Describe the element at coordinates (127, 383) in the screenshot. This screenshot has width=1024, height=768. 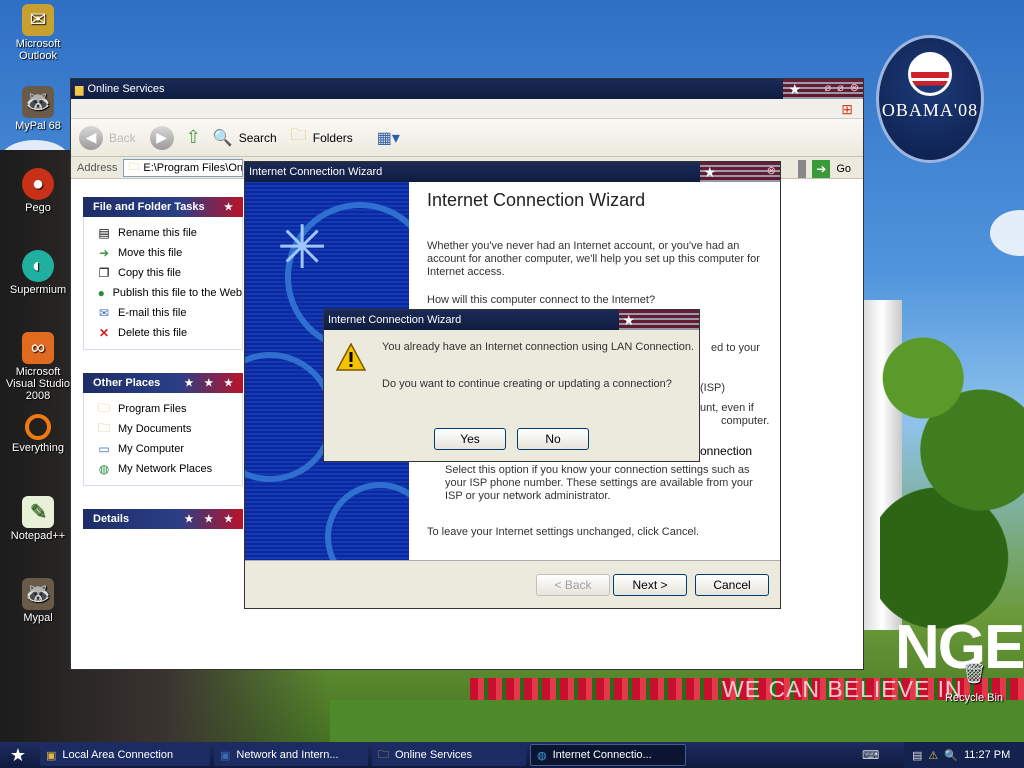
I see `pane-heading-label: Other Places` at that location.